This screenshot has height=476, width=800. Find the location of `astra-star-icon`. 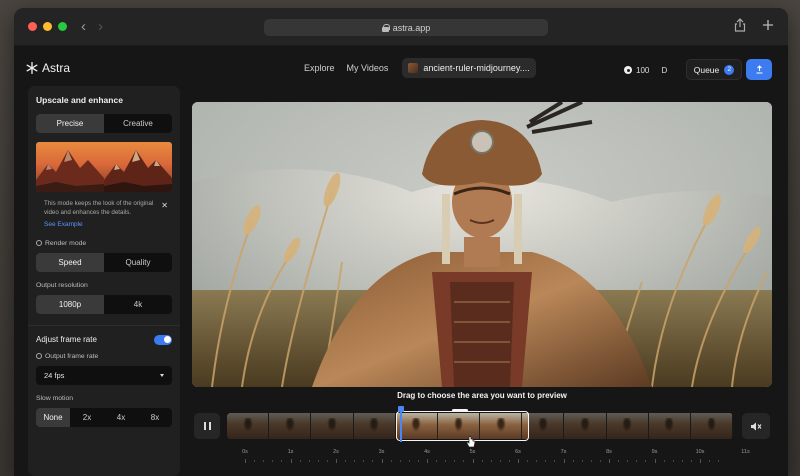

astra-star-icon is located at coordinates (32, 68).